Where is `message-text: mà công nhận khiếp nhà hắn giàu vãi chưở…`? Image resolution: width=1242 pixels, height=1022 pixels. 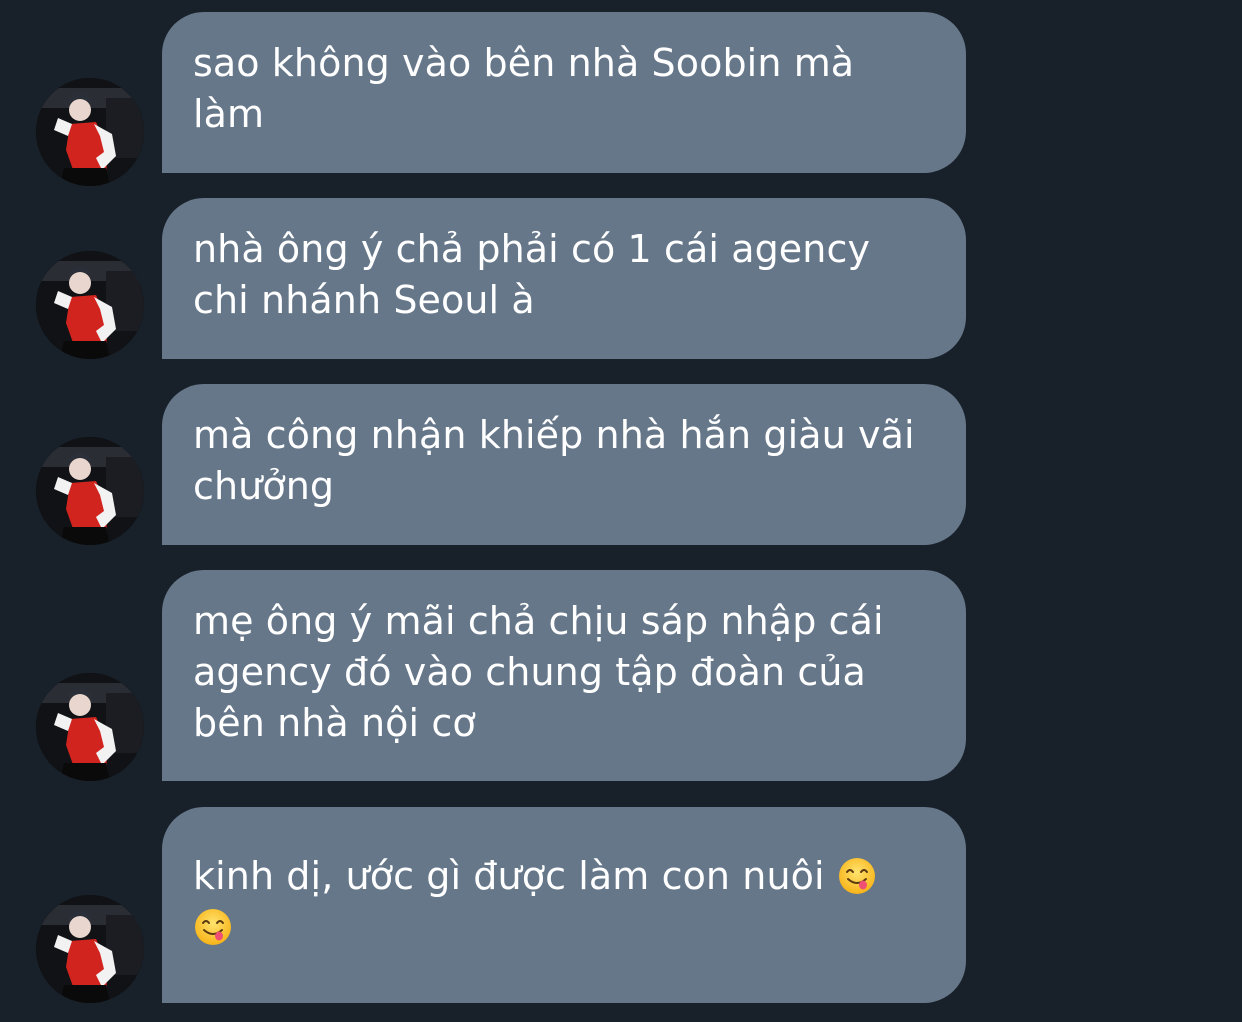
message-text: mà công nhận khiếp nhà hắn giàu vãi chưở… is located at coordinates (554, 460).